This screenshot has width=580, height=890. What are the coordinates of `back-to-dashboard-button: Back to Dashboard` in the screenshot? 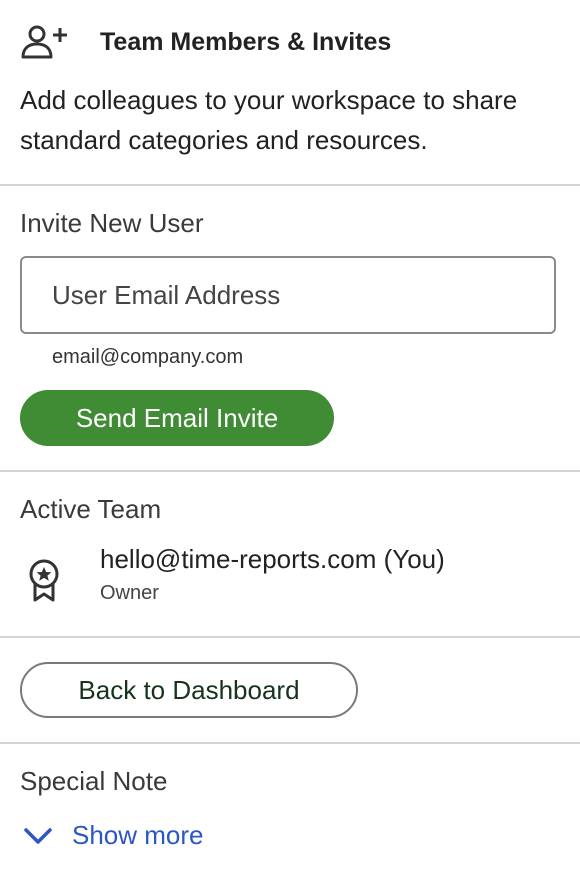 It's located at (189, 690).